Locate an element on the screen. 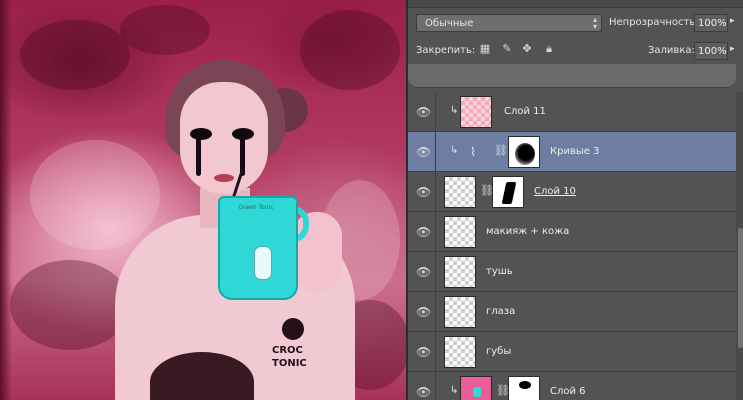 Image resolution: width=743 pixels, height=400 pixels. layer-name: Кривые 3 is located at coordinates (574, 151).